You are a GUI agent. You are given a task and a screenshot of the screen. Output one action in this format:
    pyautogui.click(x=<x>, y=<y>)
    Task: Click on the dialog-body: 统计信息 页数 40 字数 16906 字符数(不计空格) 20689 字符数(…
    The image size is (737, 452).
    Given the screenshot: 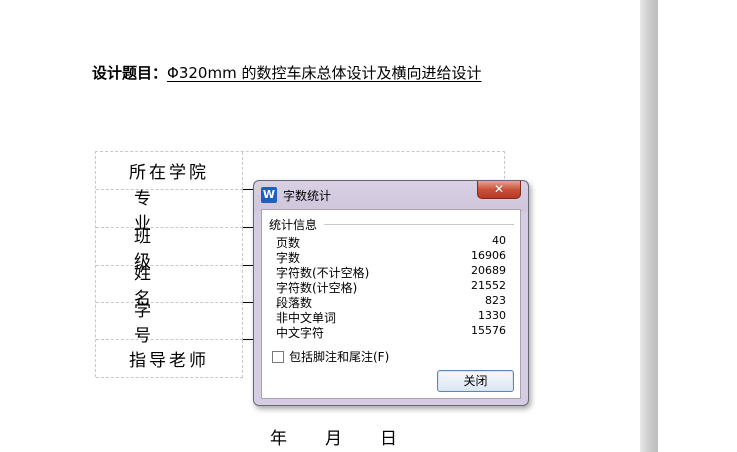 What is the action you would take?
    pyautogui.click(x=391, y=304)
    